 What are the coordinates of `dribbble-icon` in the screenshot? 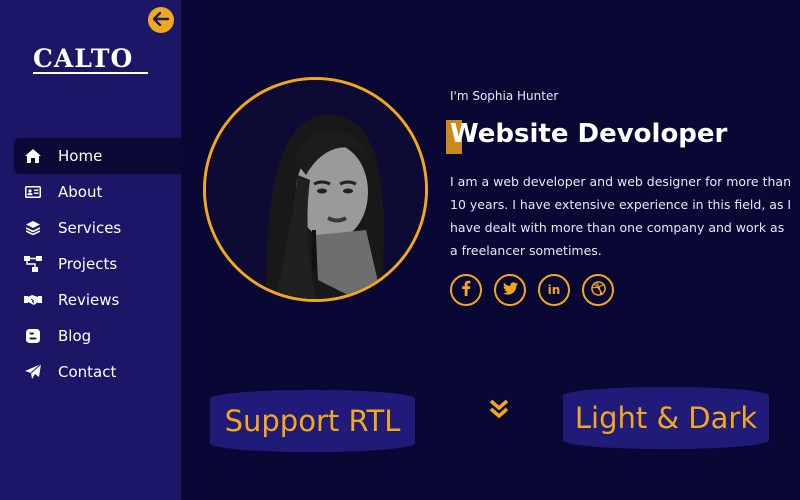 It's located at (598, 290).